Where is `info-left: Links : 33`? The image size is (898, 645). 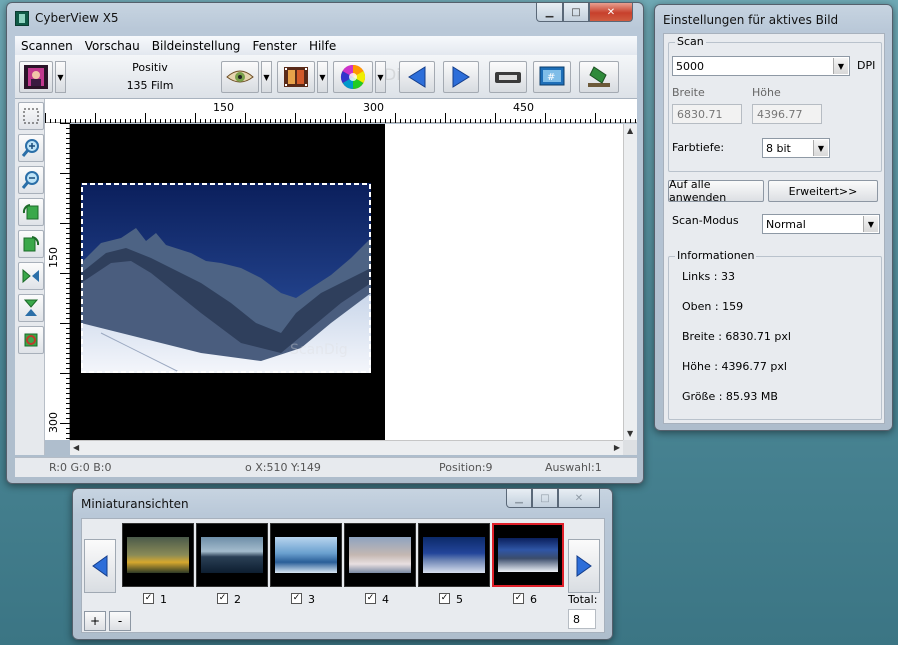 info-left: Links : 33 is located at coordinates (708, 276).